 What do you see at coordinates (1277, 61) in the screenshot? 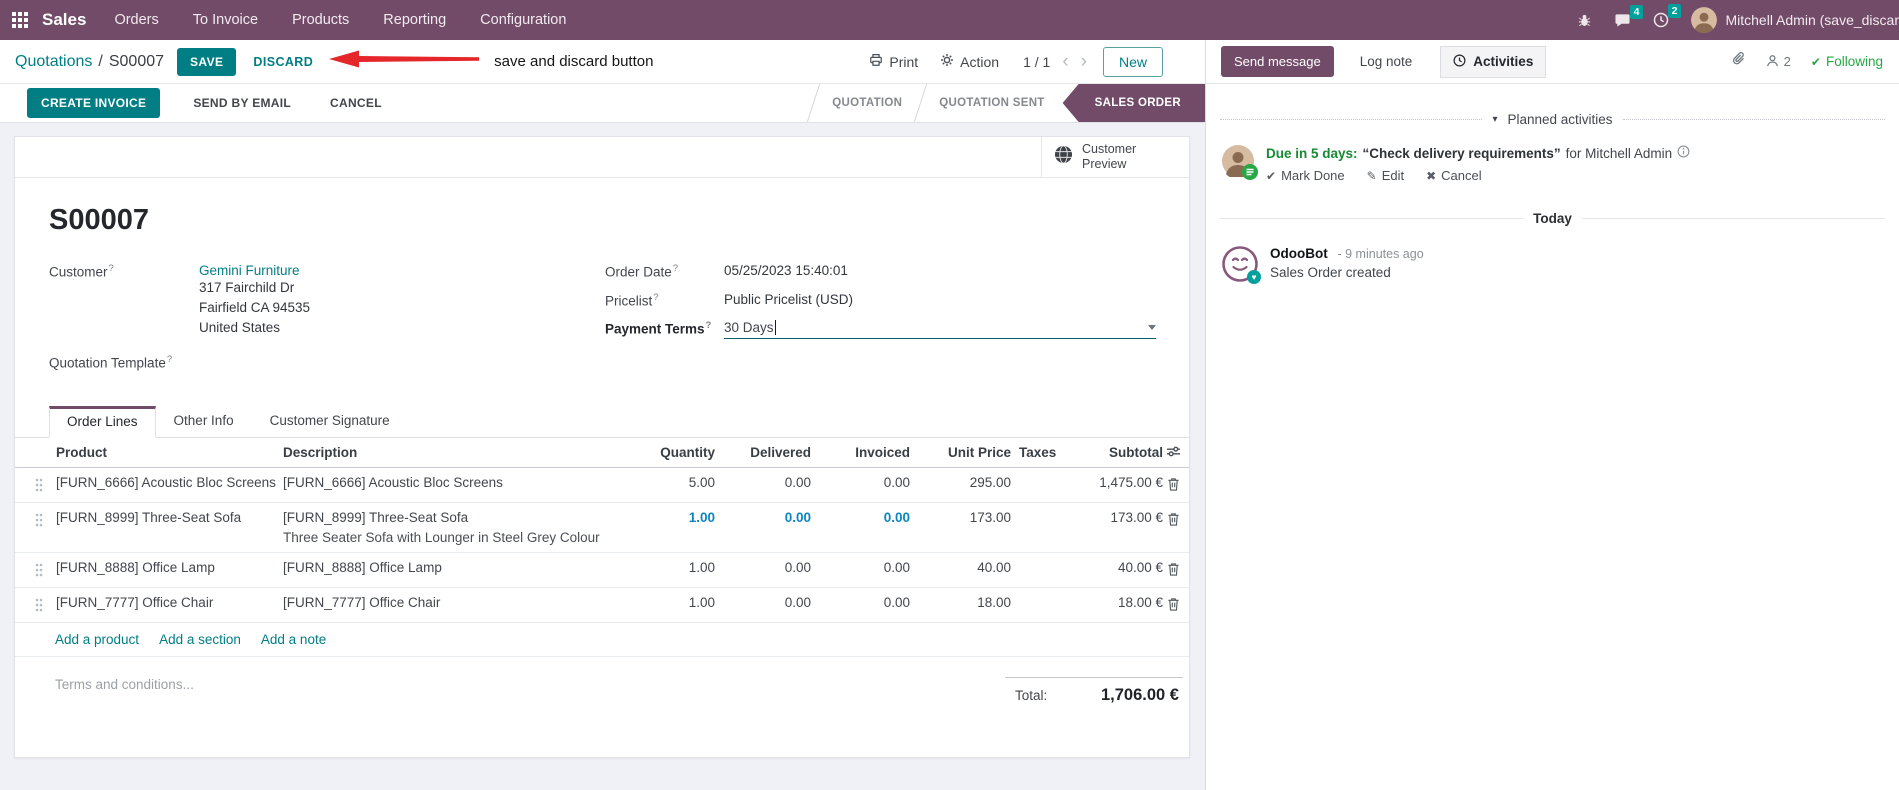
I see `send-message-button: Send message` at bounding box center [1277, 61].